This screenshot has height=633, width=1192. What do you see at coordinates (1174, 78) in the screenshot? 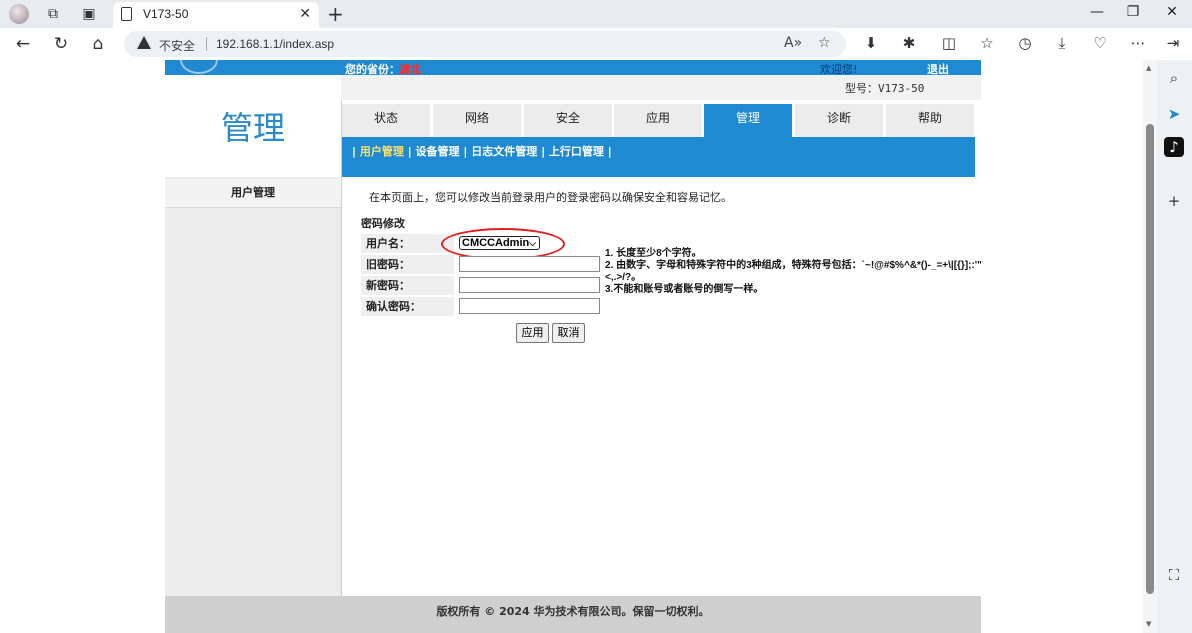
I see `search-icon: ⌕` at bounding box center [1174, 78].